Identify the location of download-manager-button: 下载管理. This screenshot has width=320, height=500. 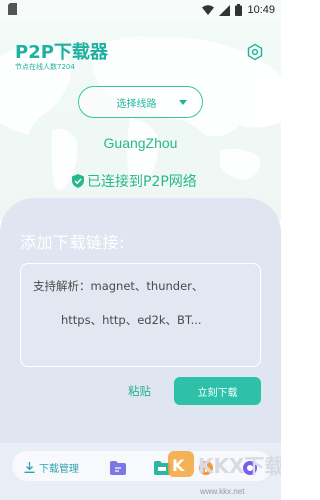
(51, 467).